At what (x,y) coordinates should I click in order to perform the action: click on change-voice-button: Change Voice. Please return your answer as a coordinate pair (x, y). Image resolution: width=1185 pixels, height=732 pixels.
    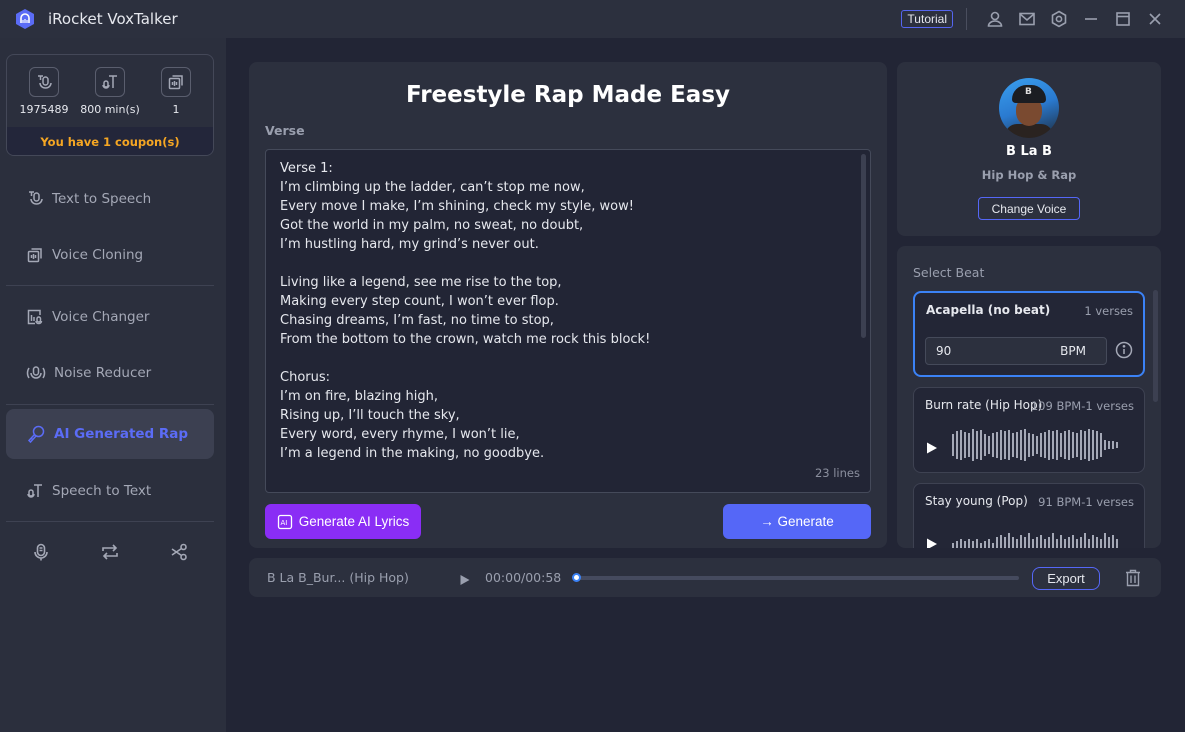
    Looking at the image, I should click on (1029, 208).